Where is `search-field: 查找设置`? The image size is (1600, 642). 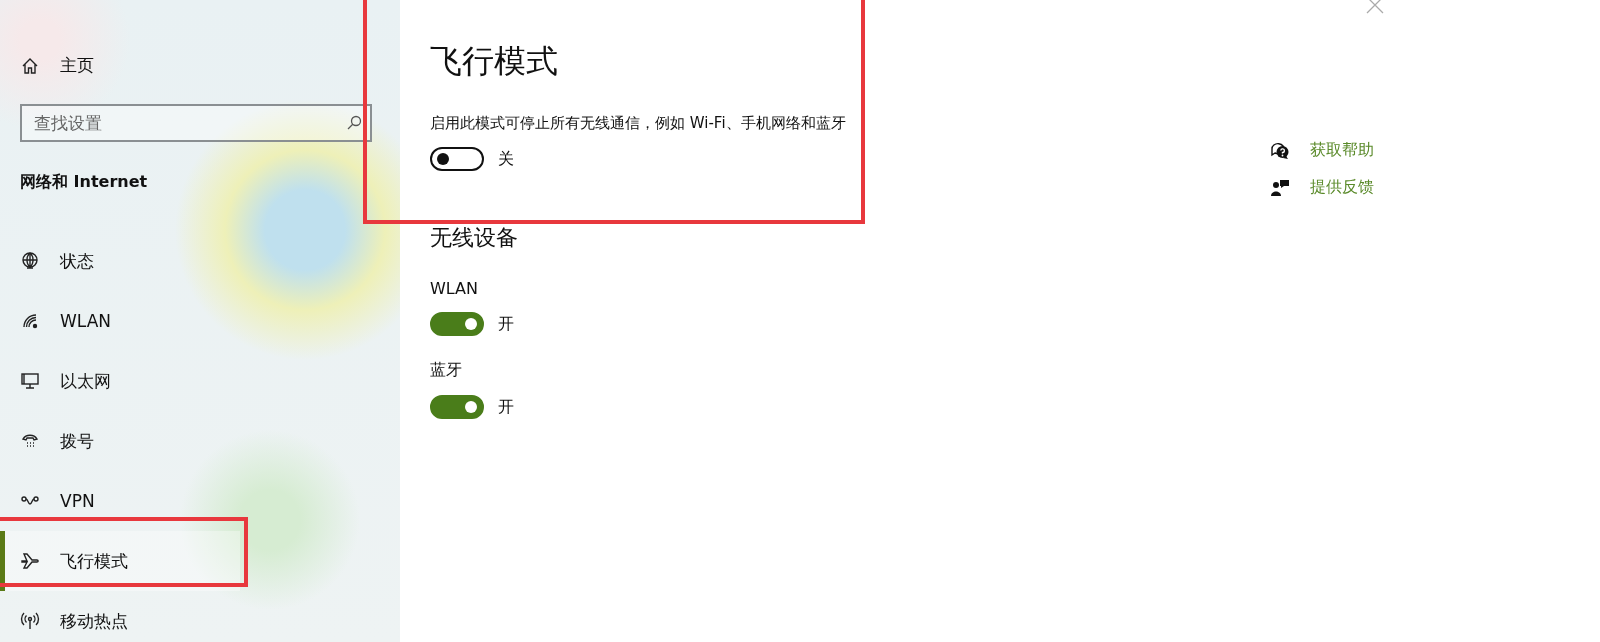 search-field: 查找设置 is located at coordinates (196, 123).